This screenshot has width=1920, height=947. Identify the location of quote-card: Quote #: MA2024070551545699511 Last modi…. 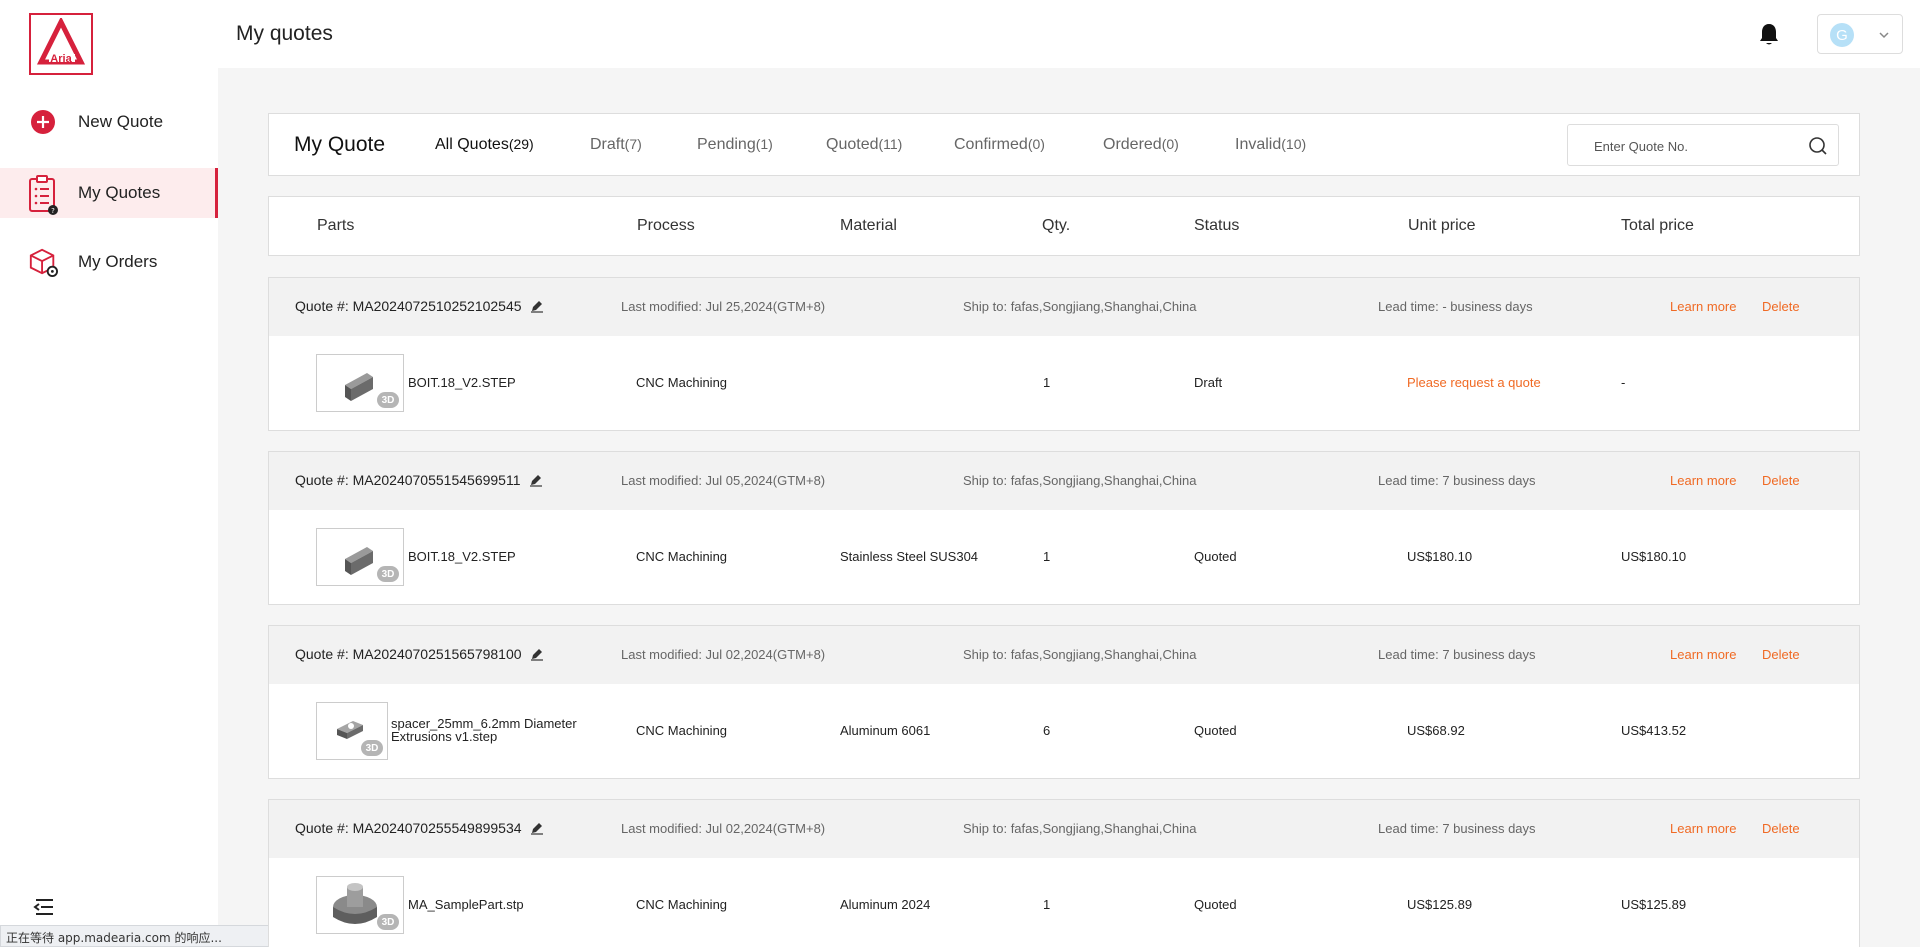
(1064, 528).